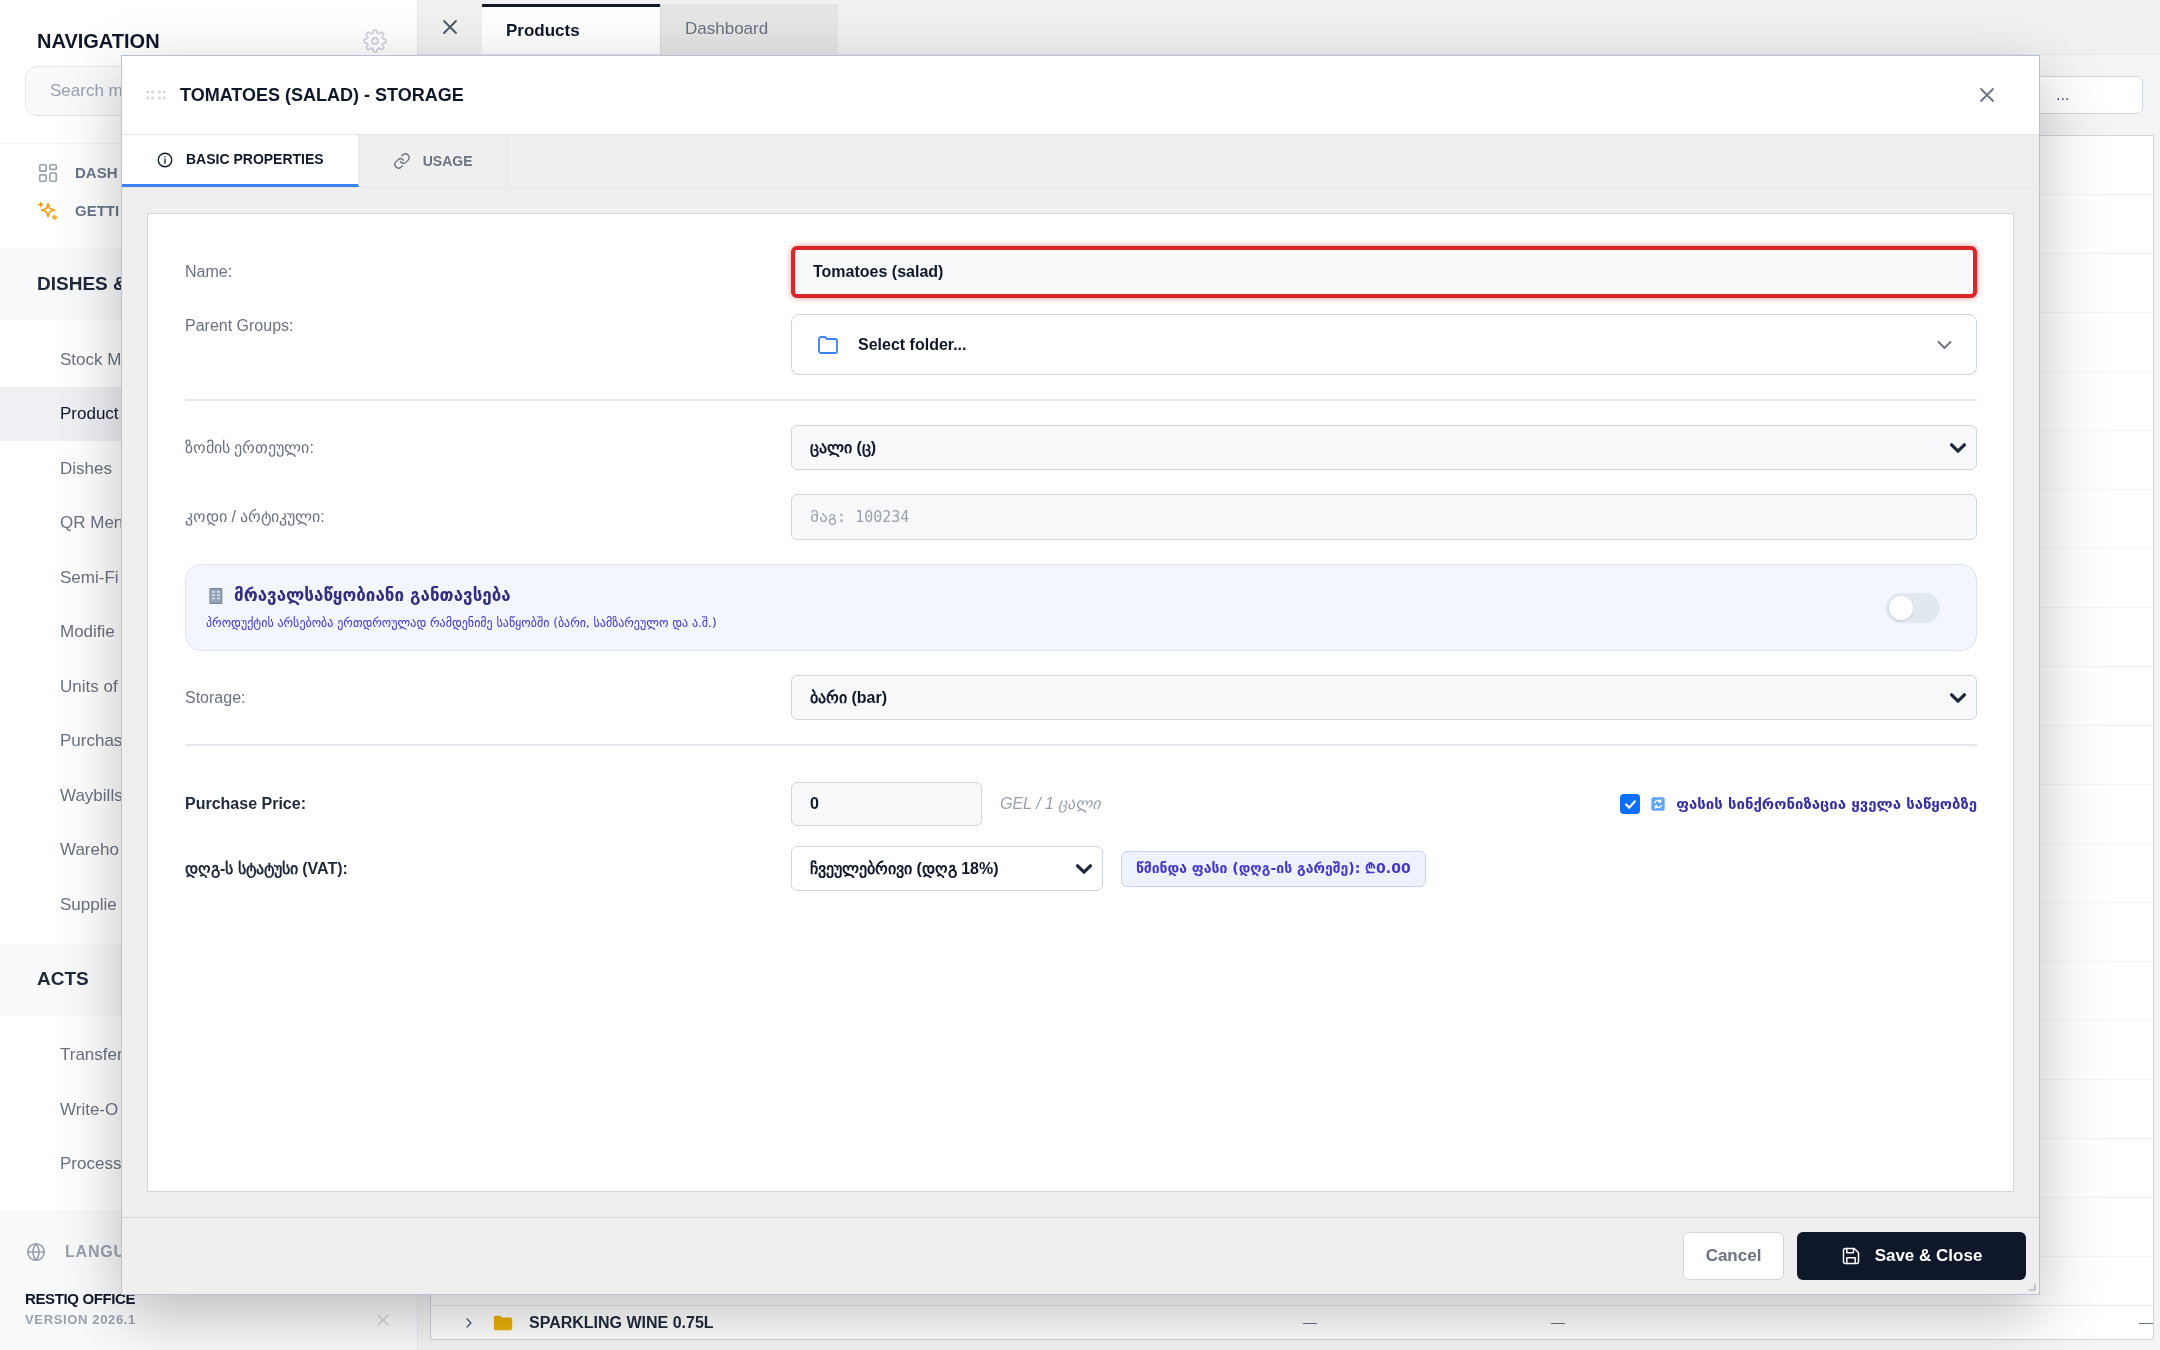  Describe the element at coordinates (372, 595) in the screenshot. I see `panel-title: მრავალსაწყობიანი განთავსება` at that location.